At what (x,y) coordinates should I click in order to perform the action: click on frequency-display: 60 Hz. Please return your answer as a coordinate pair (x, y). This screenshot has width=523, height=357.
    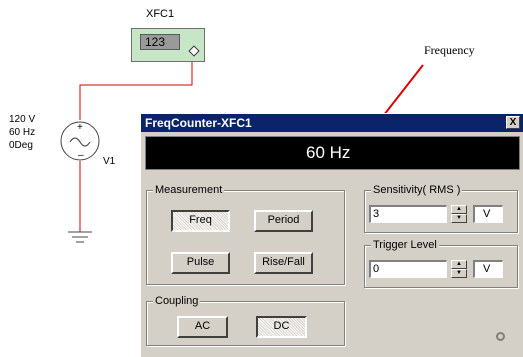
    Looking at the image, I should click on (332, 153).